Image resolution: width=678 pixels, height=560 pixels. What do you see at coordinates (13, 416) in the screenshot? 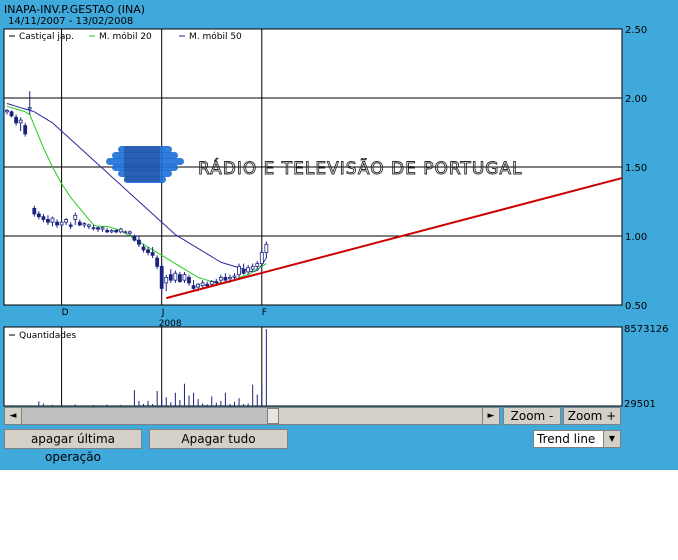
I see `scroll-left-button: ◄` at bounding box center [13, 416].